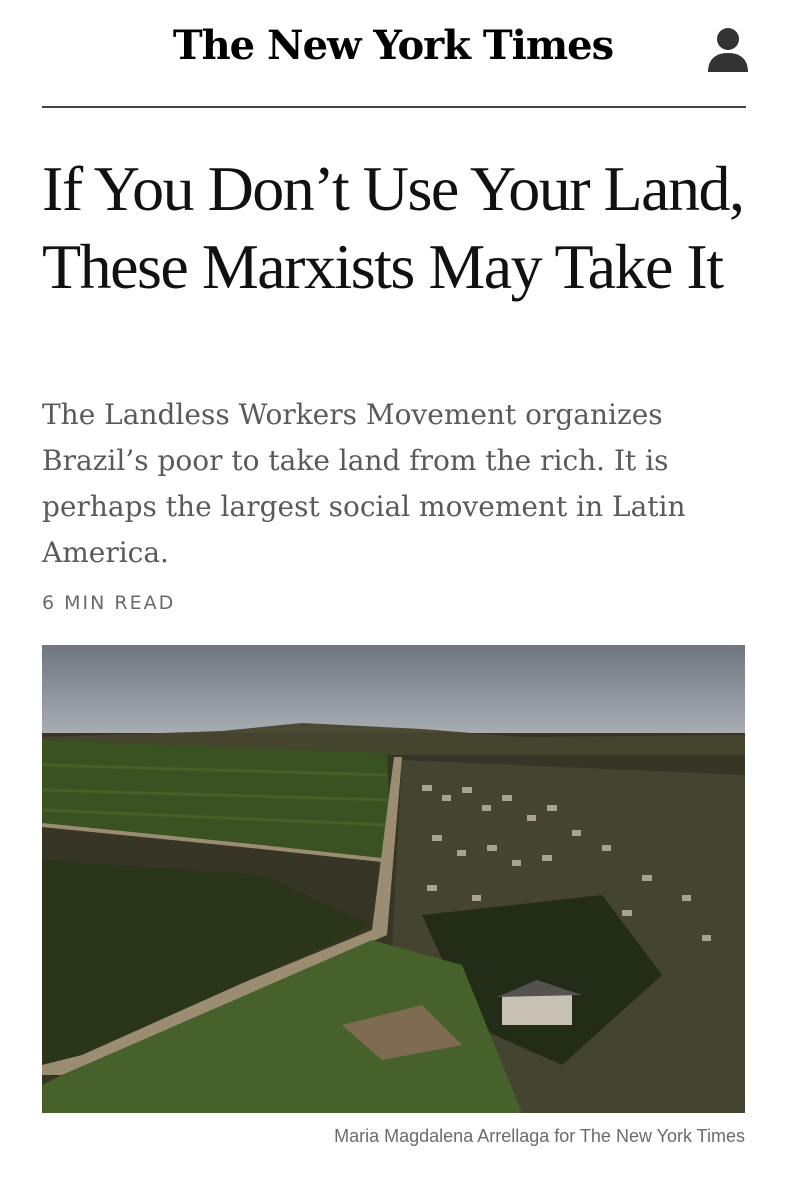 Image resolution: width=786 pixels, height=1200 pixels. Describe the element at coordinates (394, 107) in the screenshot. I see `masthead-divider` at that location.